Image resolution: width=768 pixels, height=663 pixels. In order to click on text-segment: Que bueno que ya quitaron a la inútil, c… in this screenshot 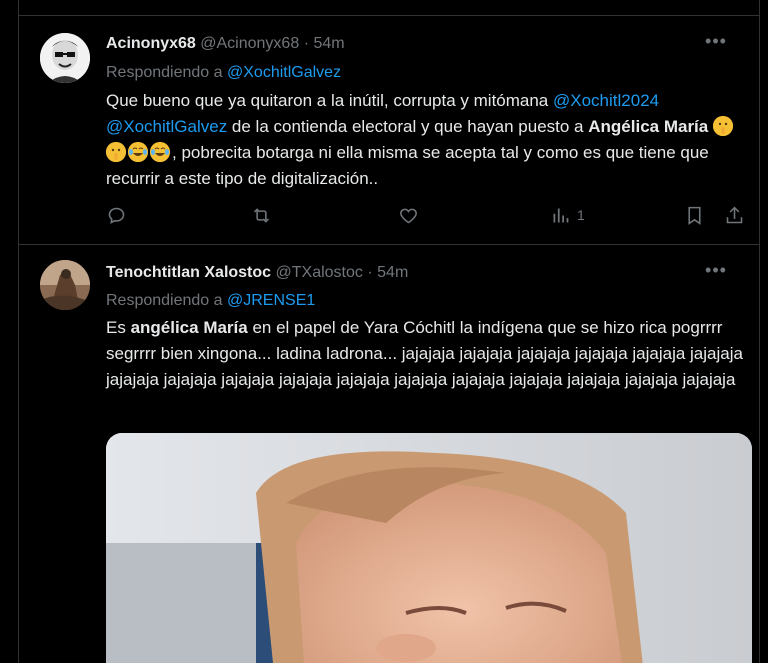, I will do `click(329, 100)`.